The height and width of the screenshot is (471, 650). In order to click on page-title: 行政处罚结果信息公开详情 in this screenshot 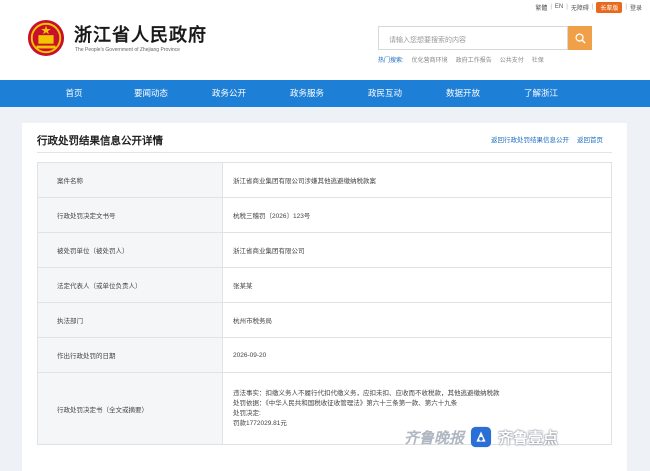, I will do `click(100, 141)`.